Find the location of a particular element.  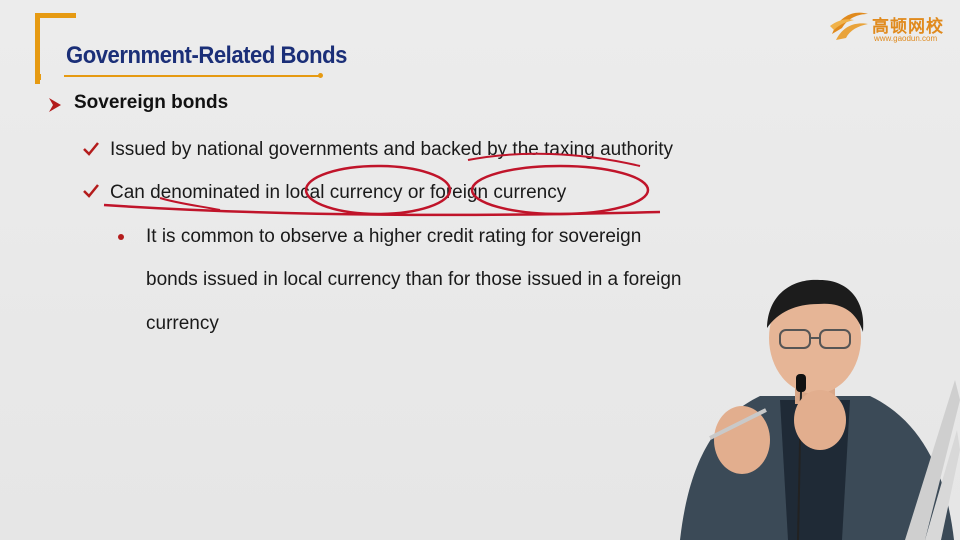

decorative-arrows is located at coordinates (932, 460).